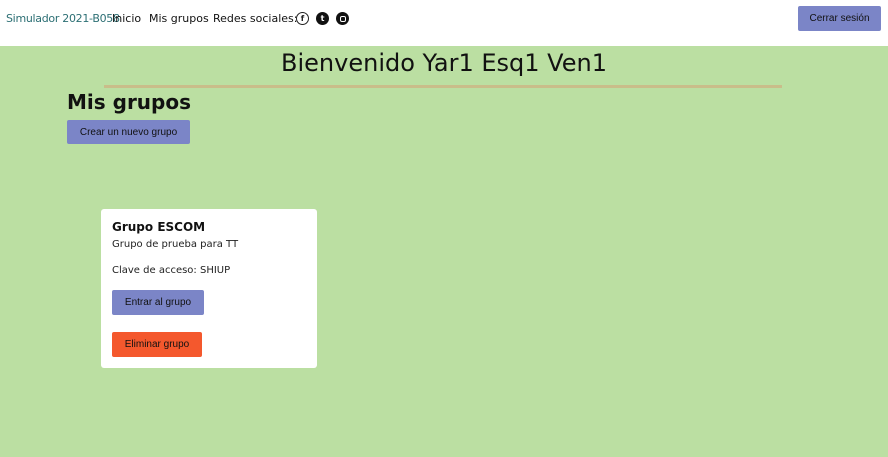  I want to click on enter-group-button: Entrar al grupo, so click(158, 302).